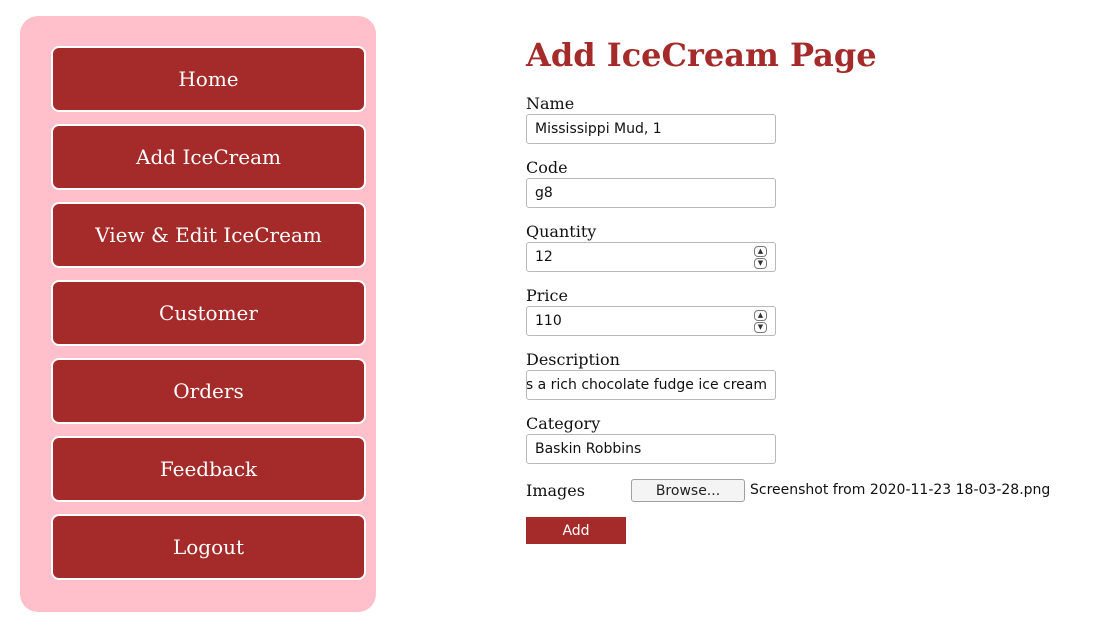 This screenshot has height=632, width=1098. I want to click on images-label: Images, so click(555, 490).